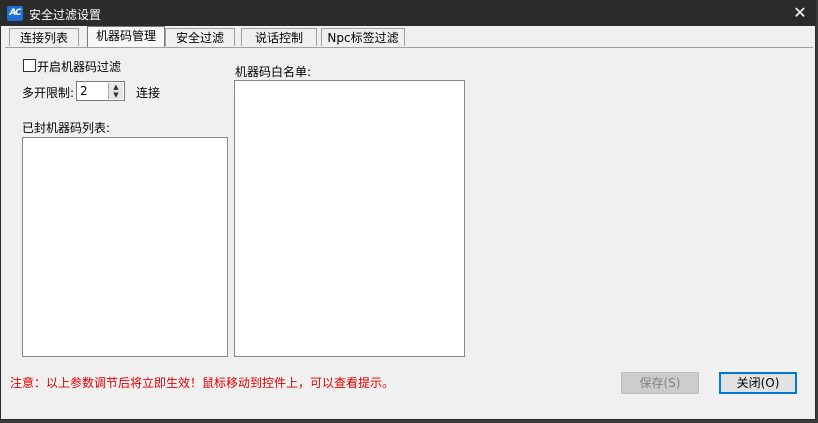 This screenshot has width=818, height=423. I want to click on title-bar: AC 安全过滤设置 ✕, so click(408, 13).